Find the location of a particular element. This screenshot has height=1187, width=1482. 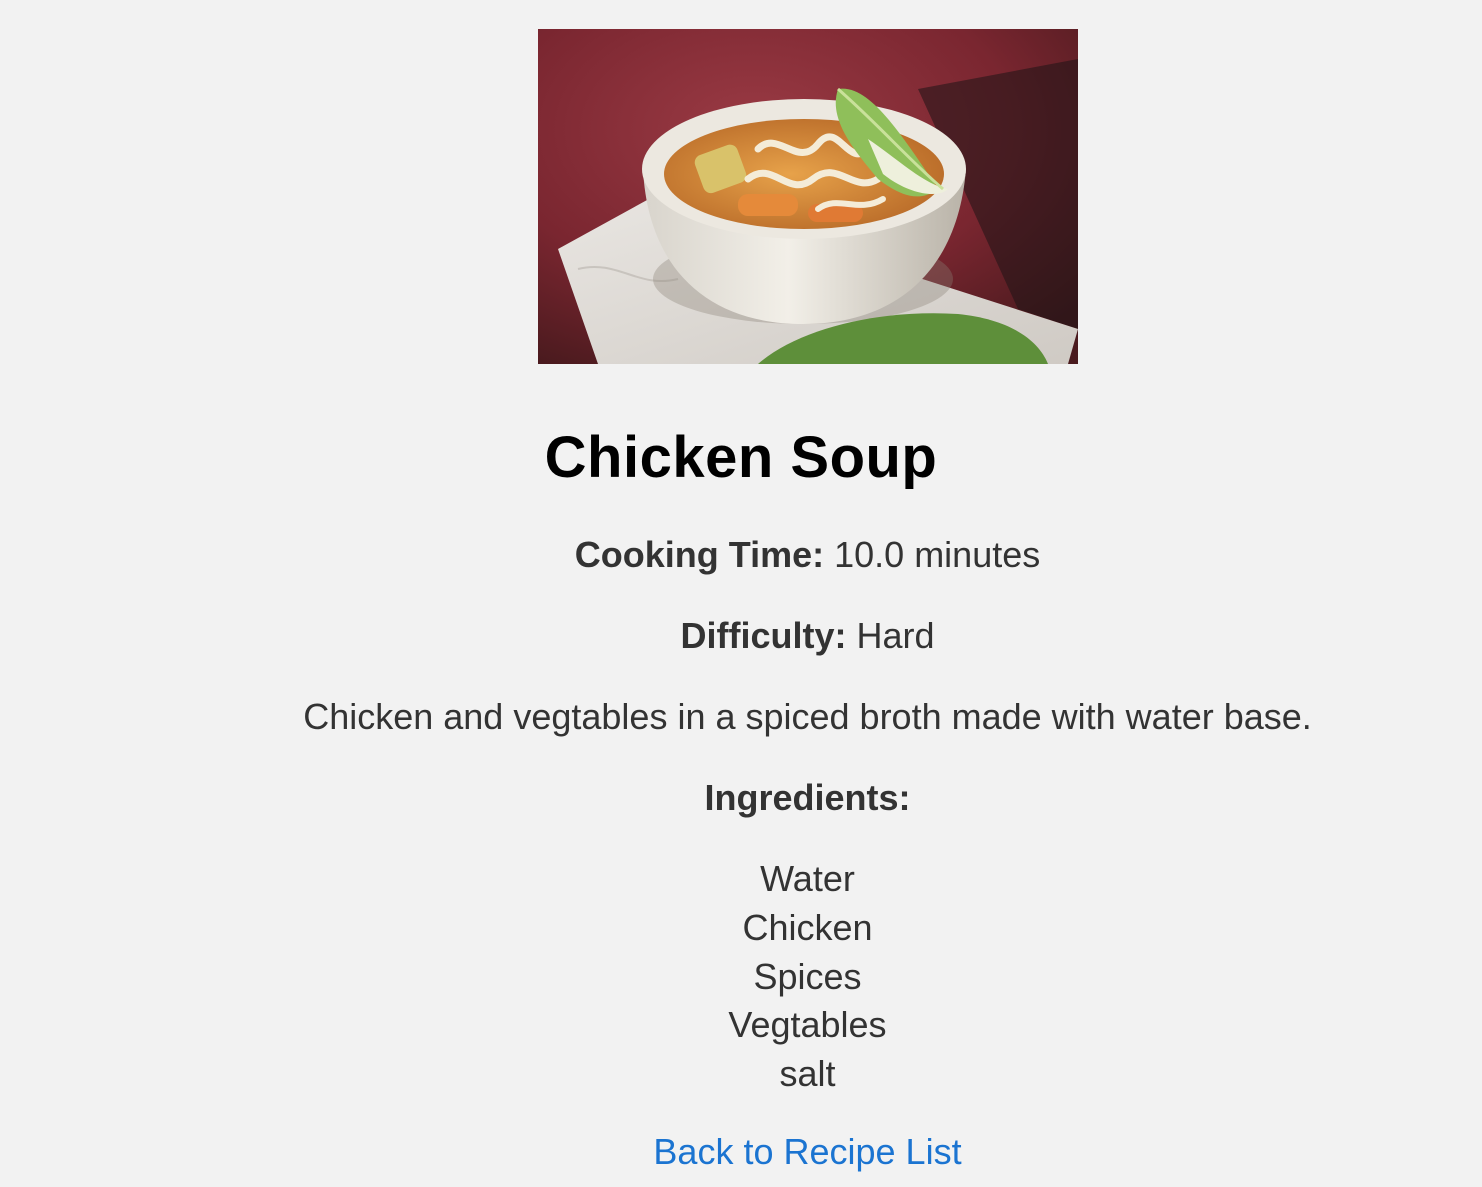

ingredient-item: Vegtables is located at coordinates (807, 1025).